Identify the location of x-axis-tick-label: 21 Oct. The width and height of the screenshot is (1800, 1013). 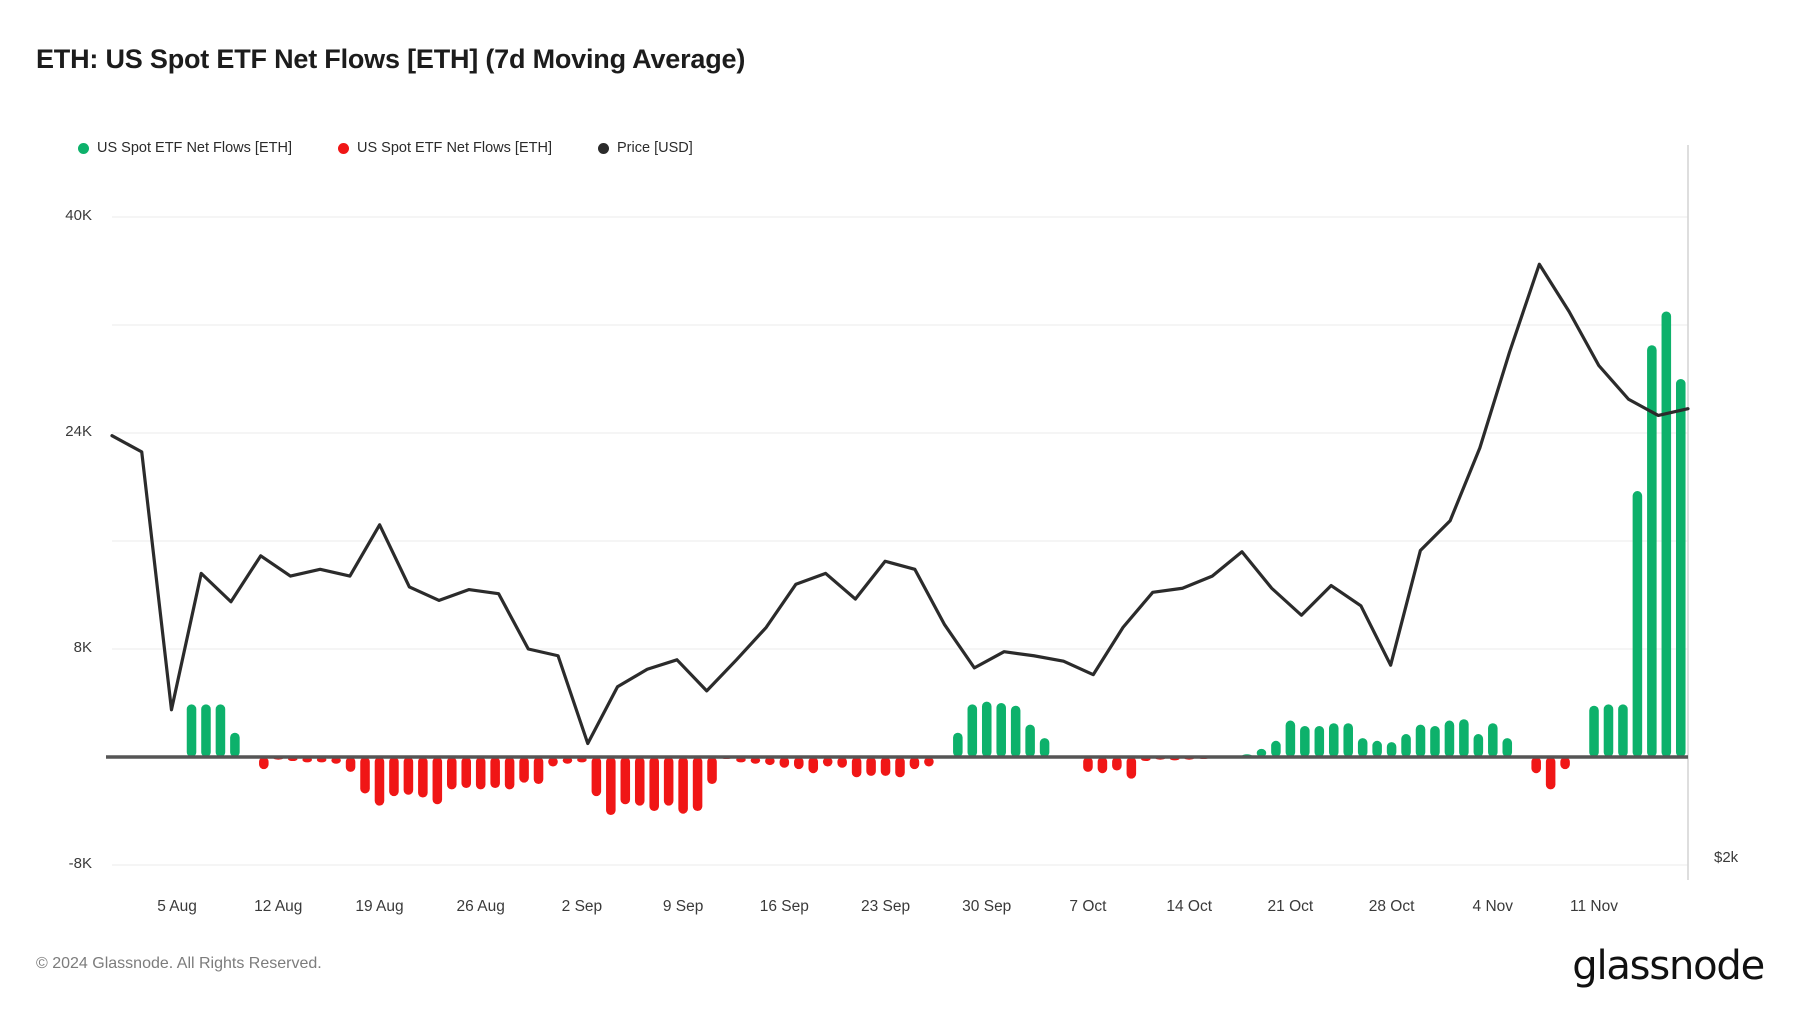
(1290, 906).